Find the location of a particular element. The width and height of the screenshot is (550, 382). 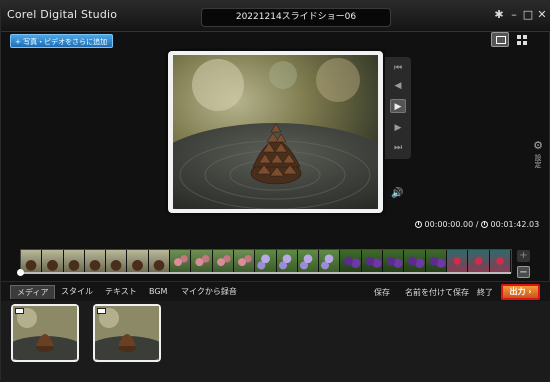

previous-frame-icon: ◀ is located at coordinates (398, 86).